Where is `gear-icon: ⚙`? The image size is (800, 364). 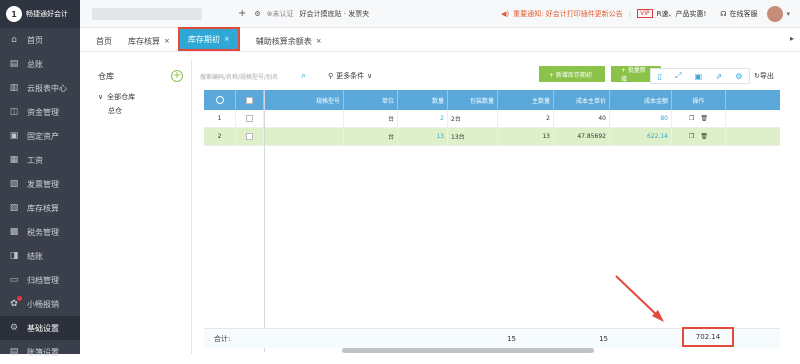 gear-icon: ⚙ is located at coordinates (257, 14).